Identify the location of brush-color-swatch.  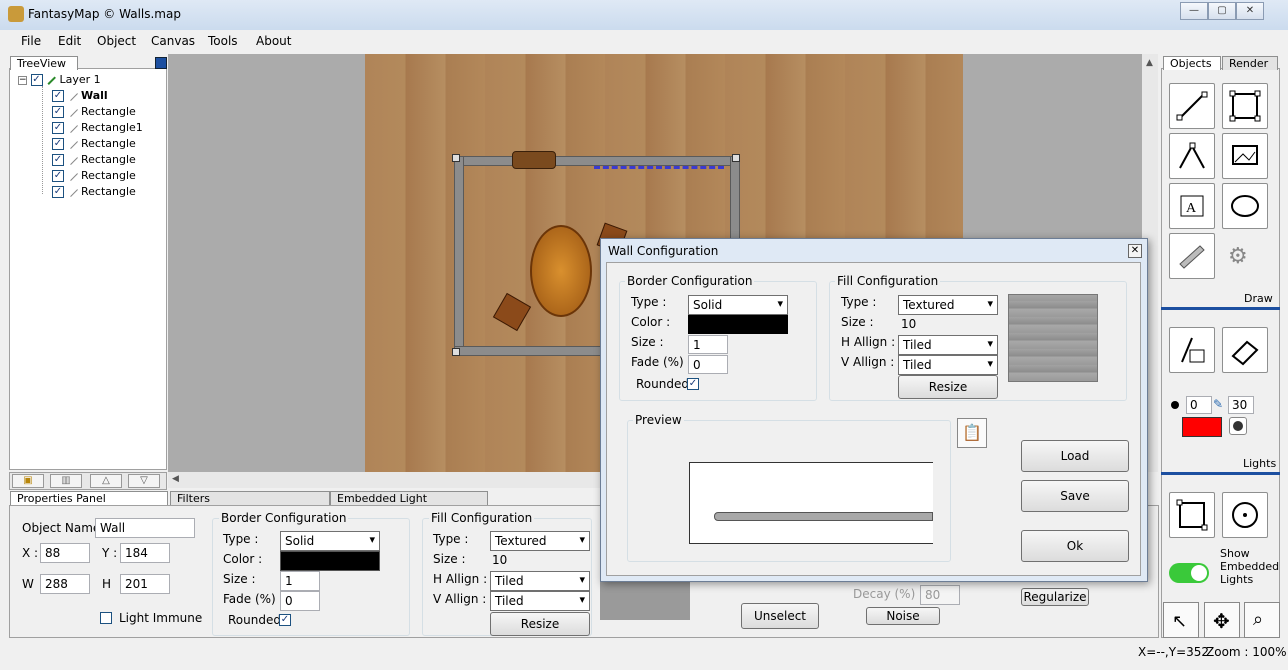
(1202, 427).